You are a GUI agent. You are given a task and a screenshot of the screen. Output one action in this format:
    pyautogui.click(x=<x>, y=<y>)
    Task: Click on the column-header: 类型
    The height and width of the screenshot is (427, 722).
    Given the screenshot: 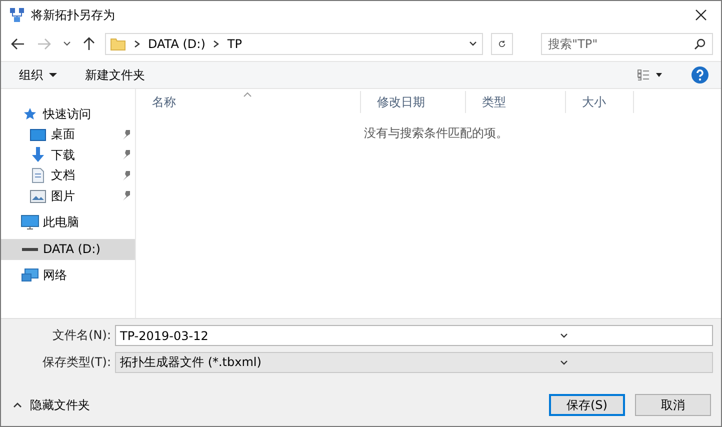 What is the action you would take?
    pyautogui.click(x=516, y=102)
    